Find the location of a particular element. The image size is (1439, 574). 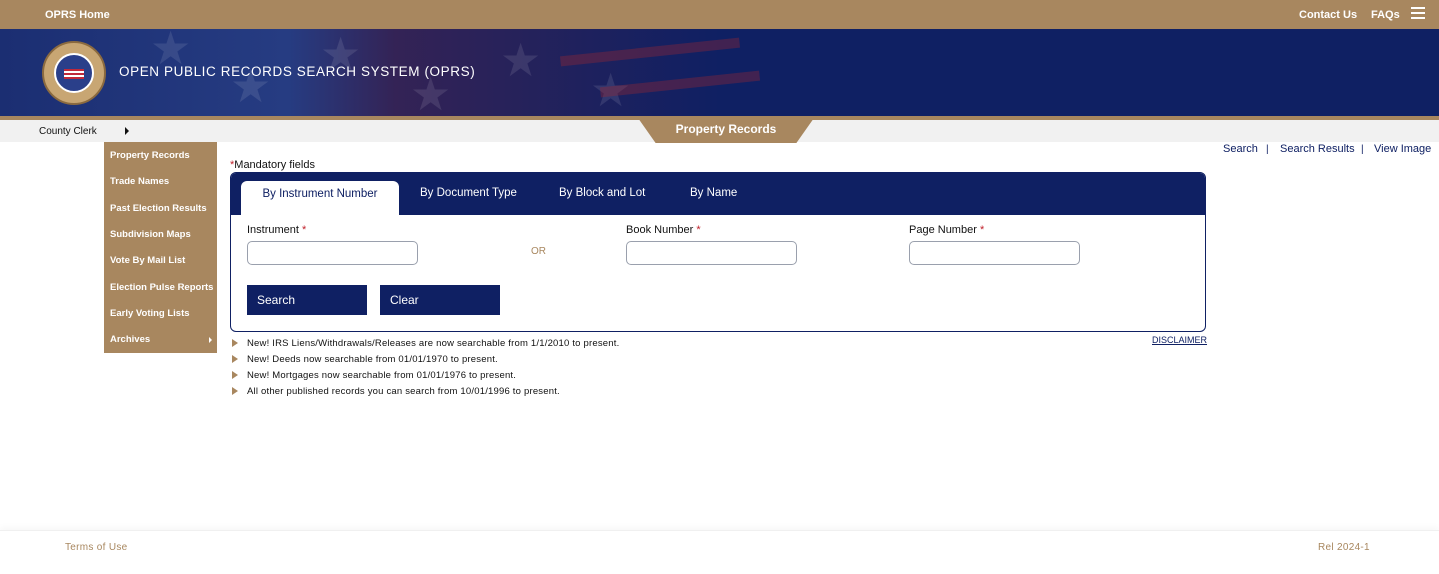

clear-button: Clear is located at coordinates (440, 300).